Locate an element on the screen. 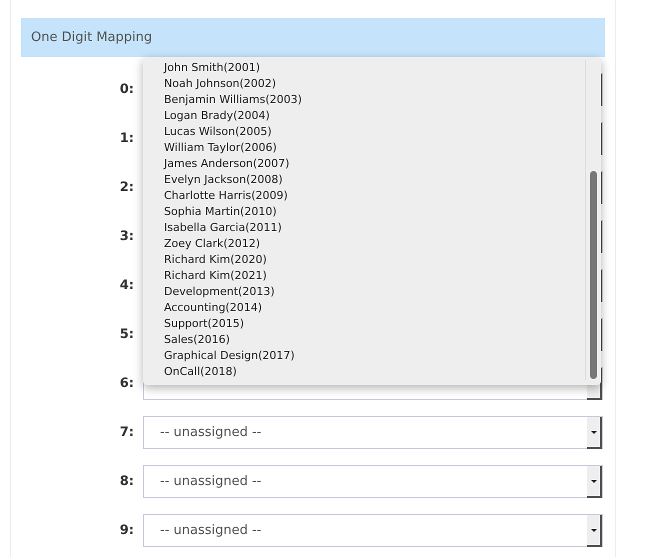  dropdown-option: Lucas Wilson(2005) is located at coordinates (207, 132).